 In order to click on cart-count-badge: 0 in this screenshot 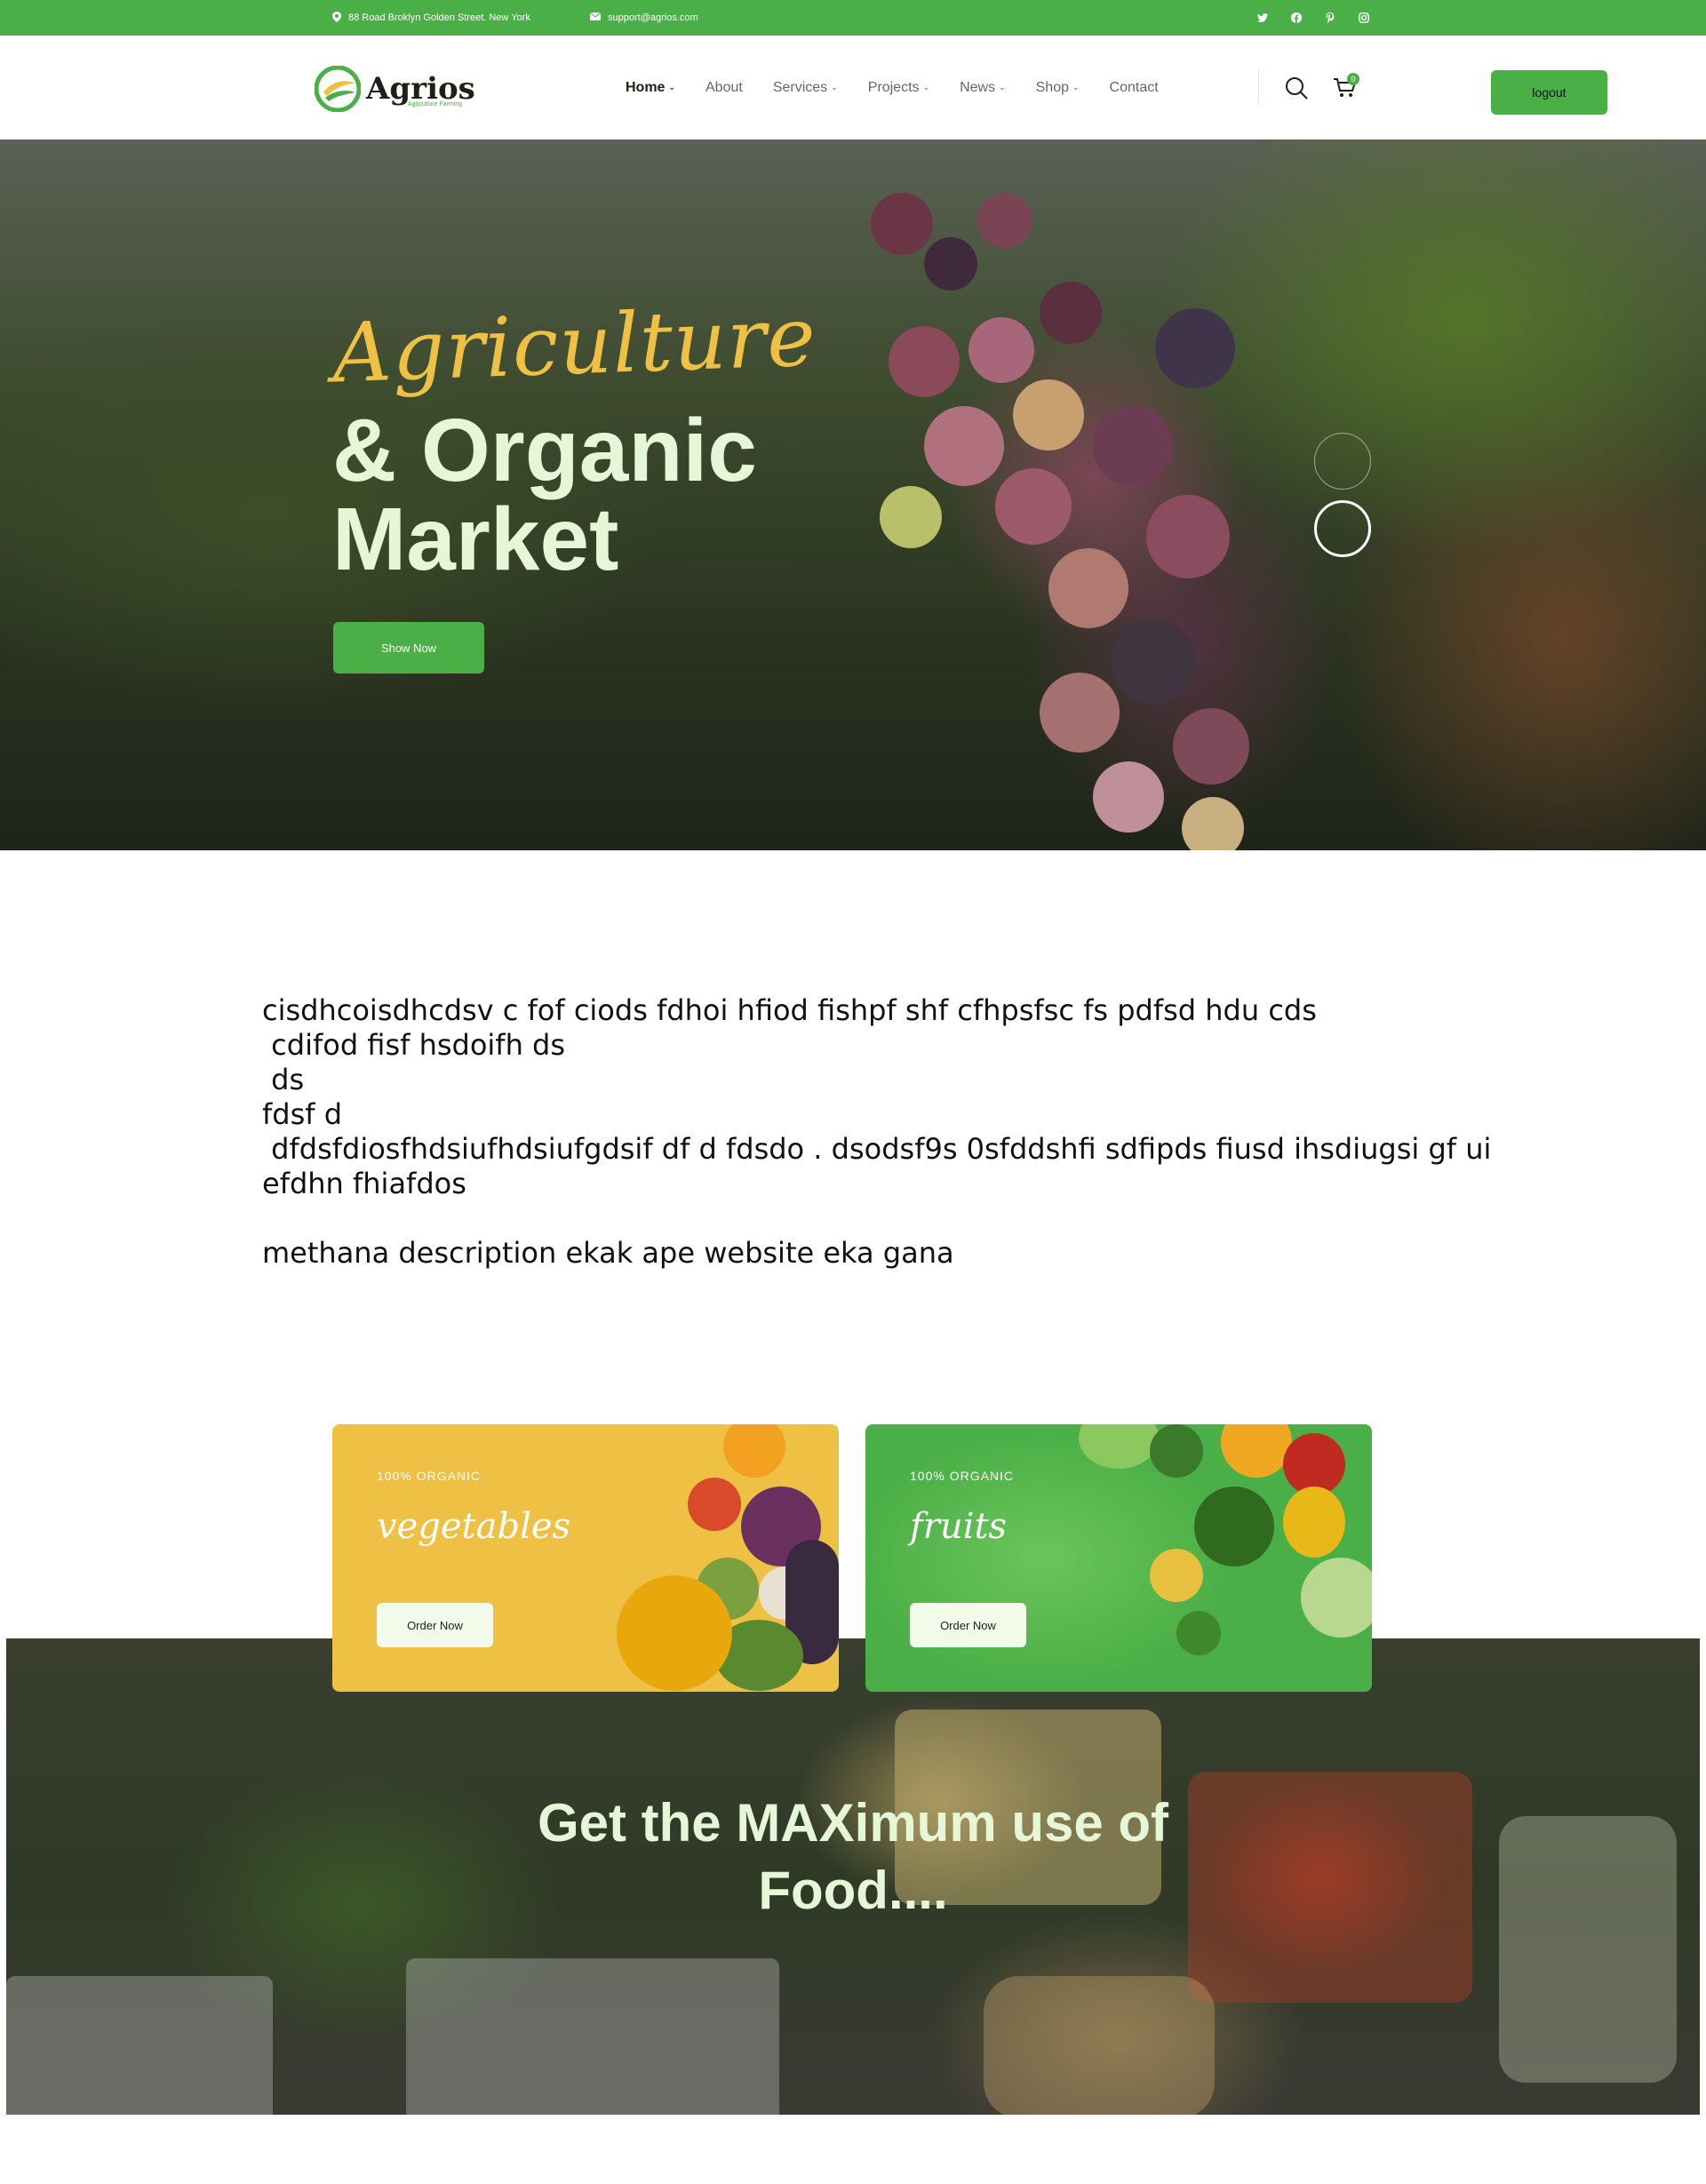, I will do `click(1353, 79)`.